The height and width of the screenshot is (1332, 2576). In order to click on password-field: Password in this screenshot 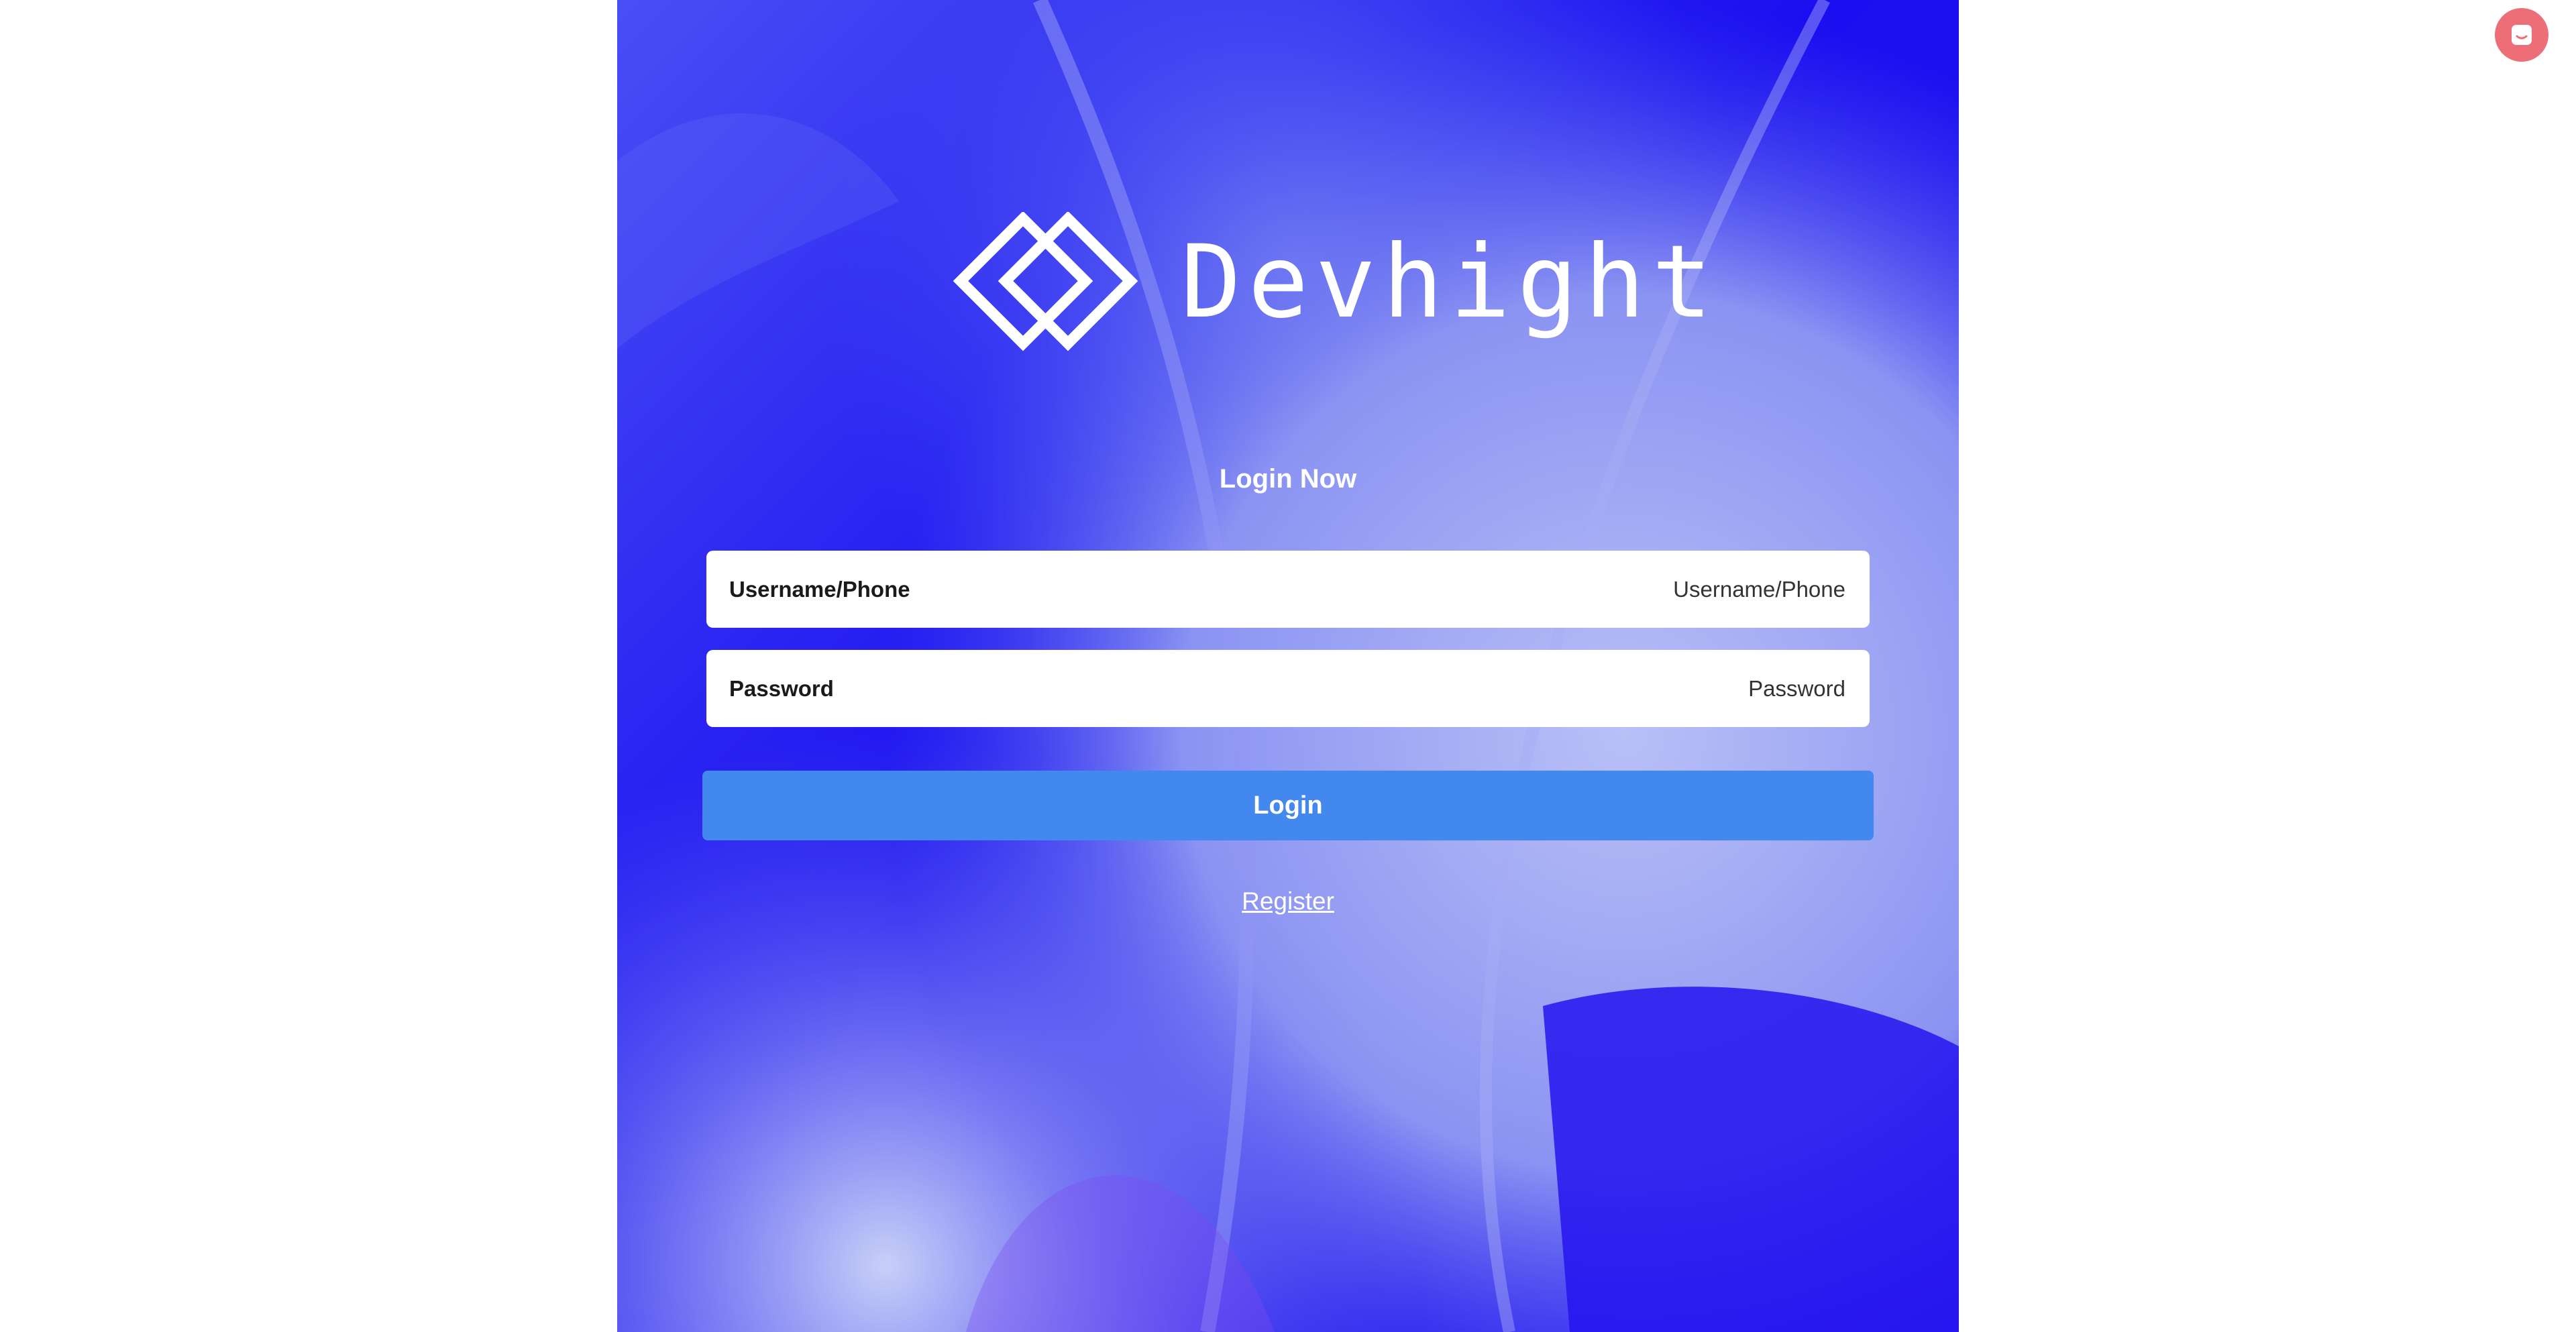, I will do `click(1288, 688)`.